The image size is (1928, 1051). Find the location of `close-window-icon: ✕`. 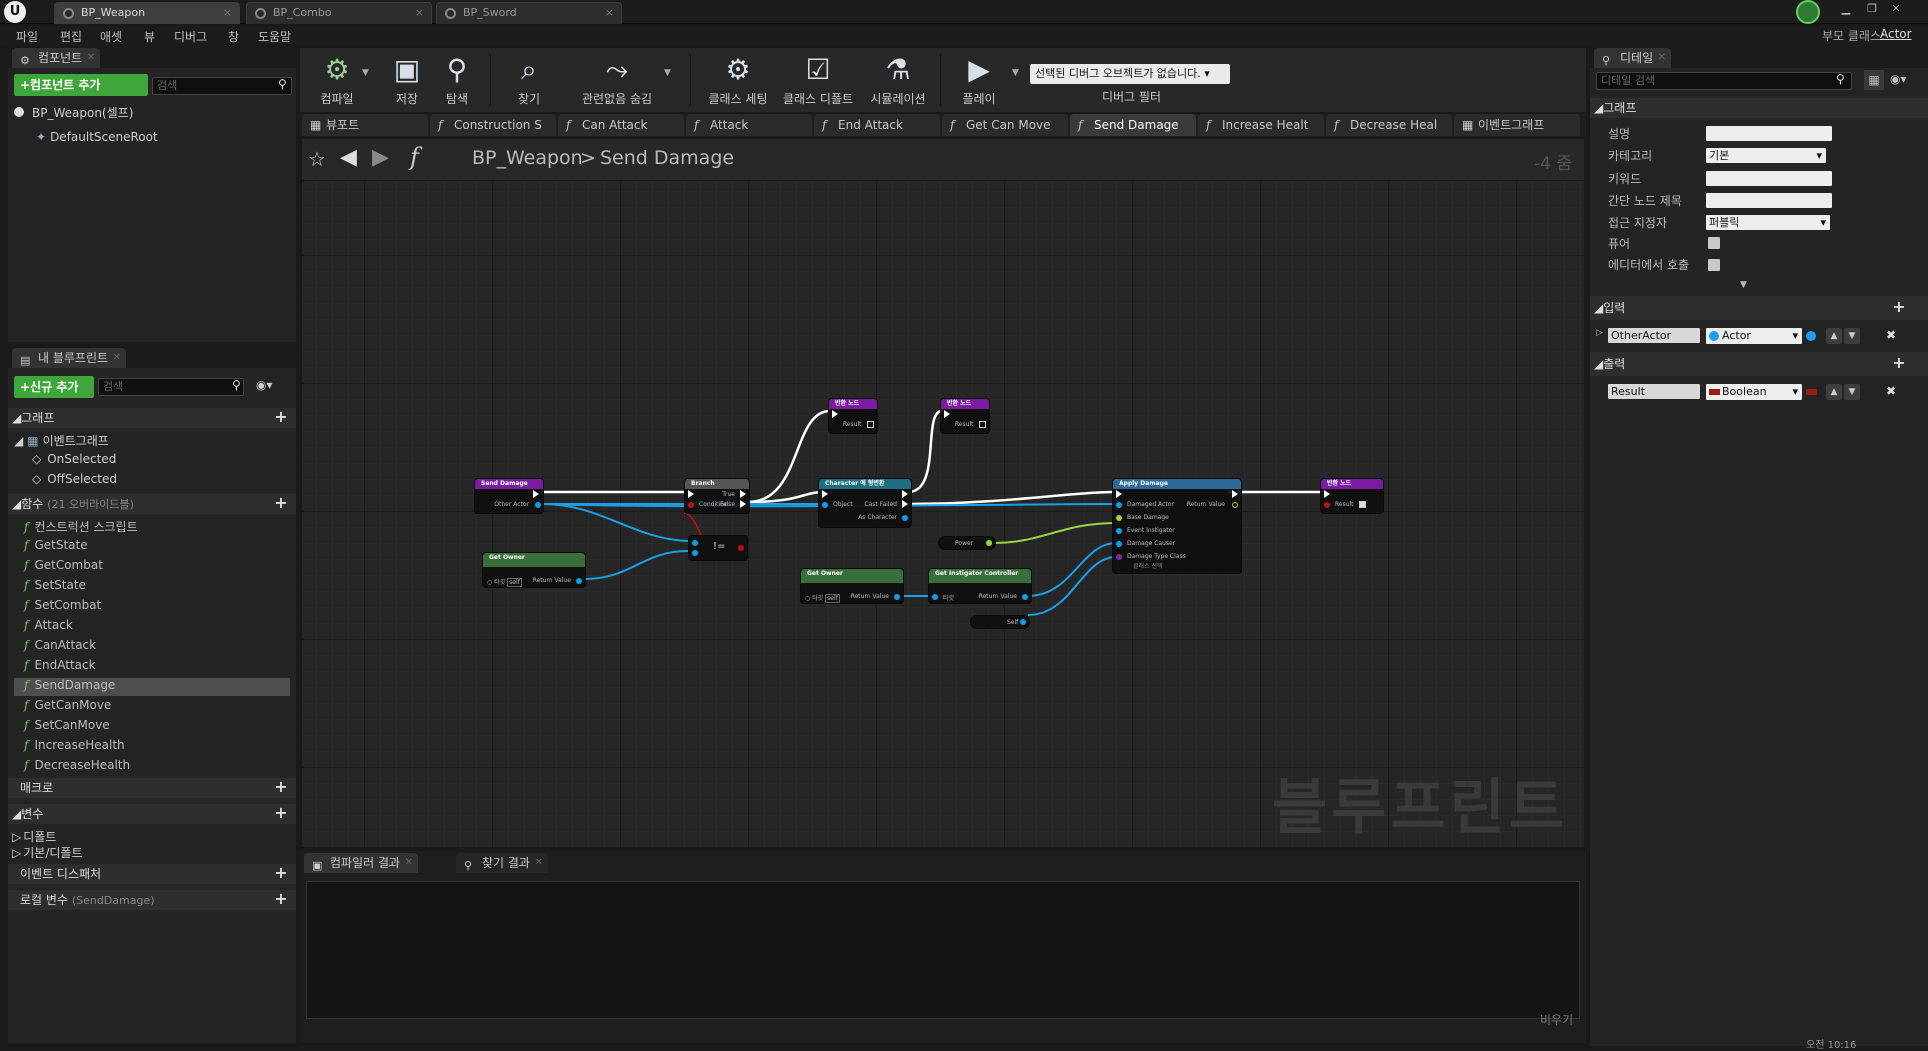

close-window-icon: ✕ is located at coordinates (1896, 9).